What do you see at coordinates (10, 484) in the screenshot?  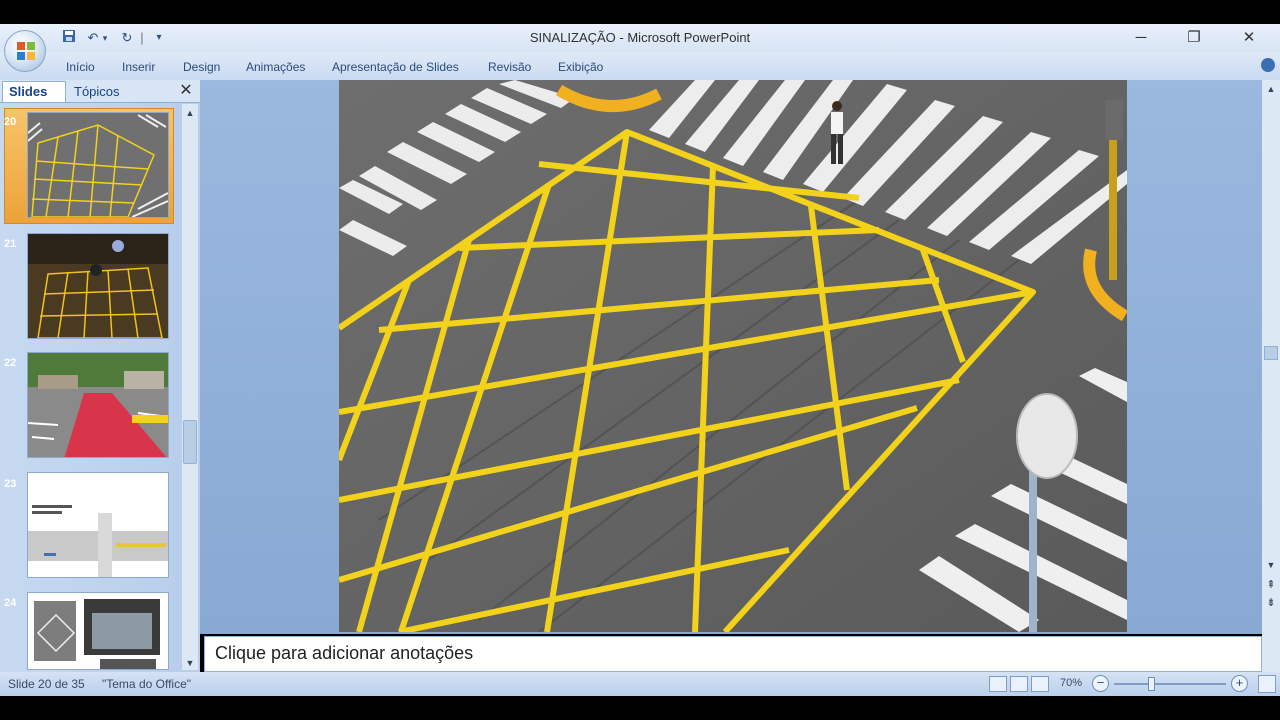 I see `slide-number: 23` at bounding box center [10, 484].